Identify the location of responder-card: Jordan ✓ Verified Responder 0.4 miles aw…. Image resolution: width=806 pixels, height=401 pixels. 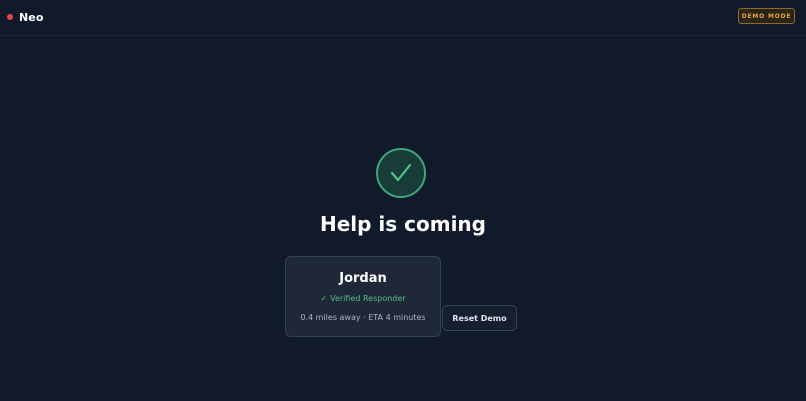
(363, 296).